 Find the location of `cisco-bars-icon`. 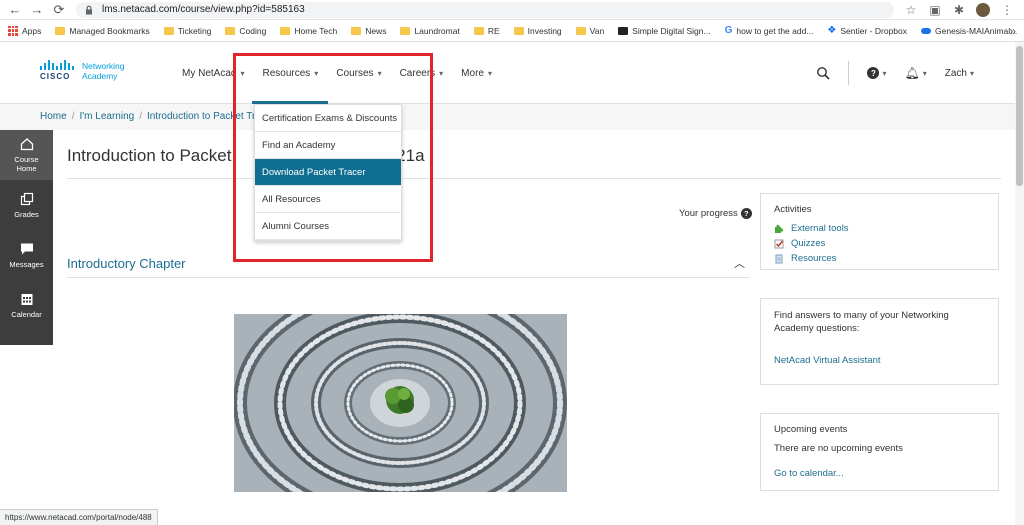

cisco-bars-icon is located at coordinates (57, 65).